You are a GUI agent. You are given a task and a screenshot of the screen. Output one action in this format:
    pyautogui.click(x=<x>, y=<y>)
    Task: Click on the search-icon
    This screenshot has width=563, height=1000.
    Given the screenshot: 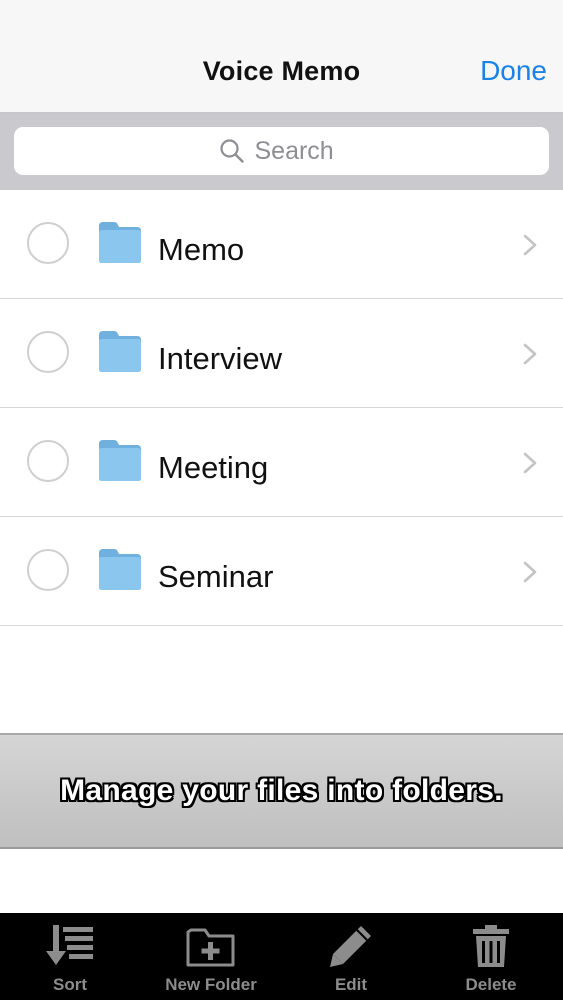 What is the action you would take?
    pyautogui.click(x=231, y=151)
    